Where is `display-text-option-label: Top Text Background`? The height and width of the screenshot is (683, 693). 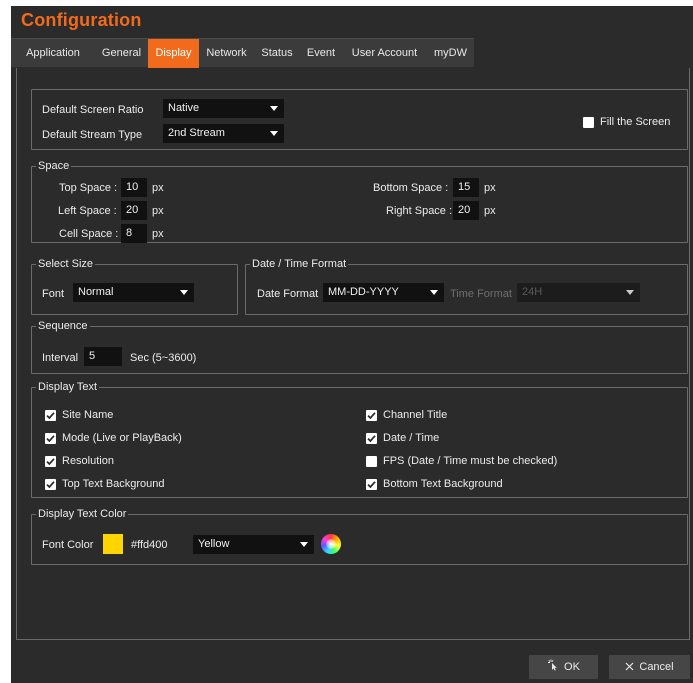 display-text-option-label: Top Text Background is located at coordinates (113, 484).